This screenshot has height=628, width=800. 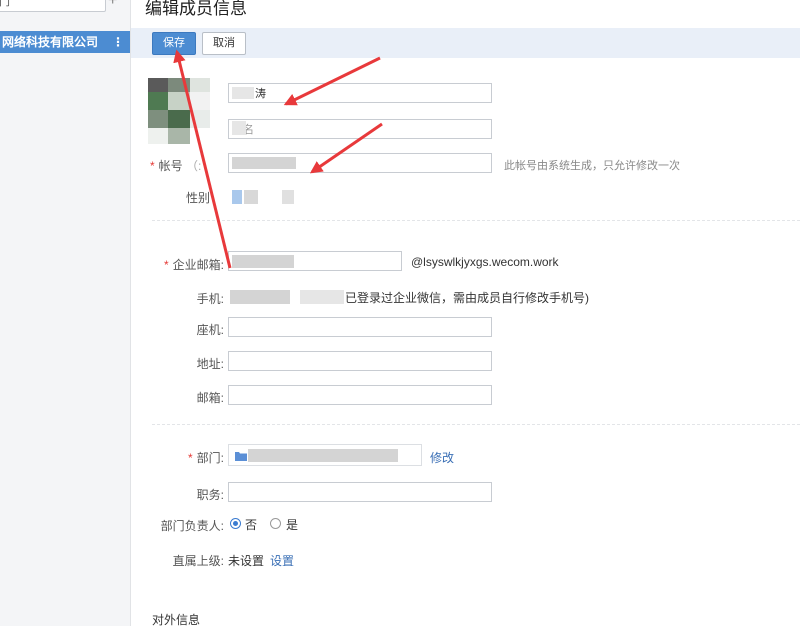 I want to click on supervisor-label: 直属上级:, so click(x=198, y=561).